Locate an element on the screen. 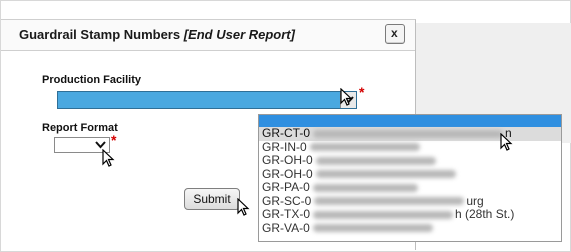 This screenshot has height=252, width=571. report-format-select is located at coordinates (82, 145).